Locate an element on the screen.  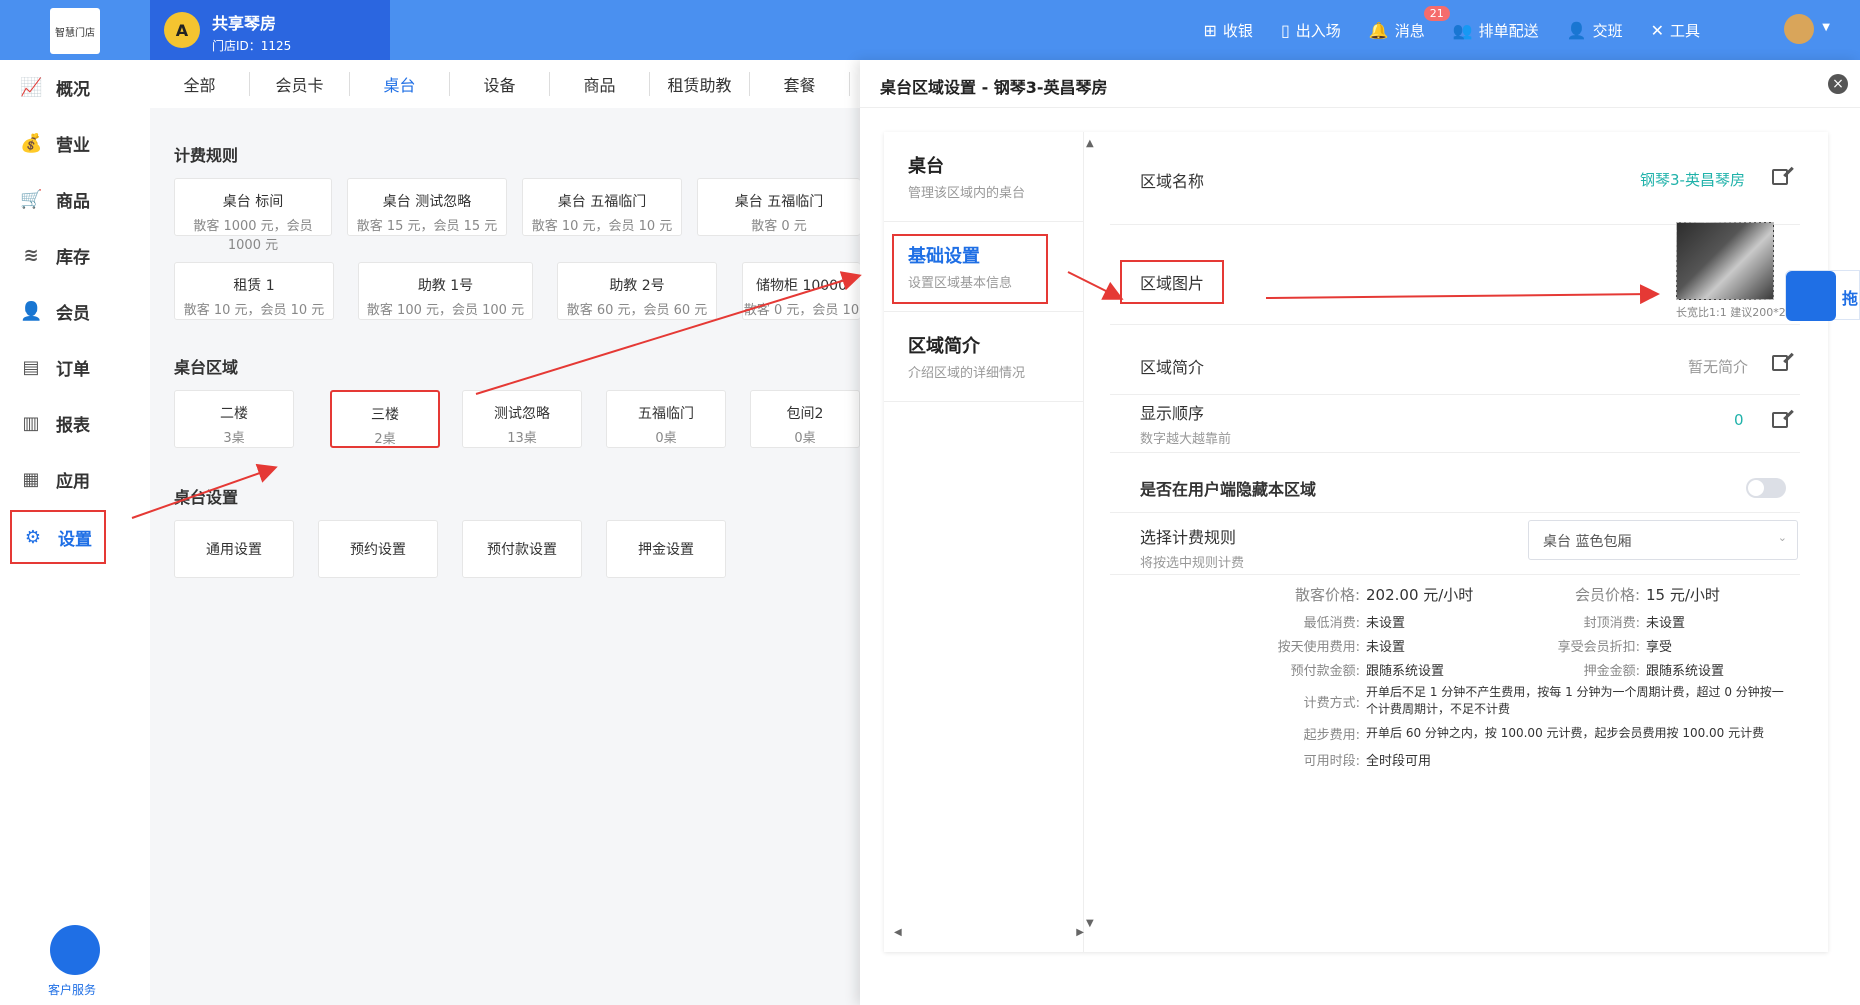
tab-all: 全部 is located at coordinates (200, 84).